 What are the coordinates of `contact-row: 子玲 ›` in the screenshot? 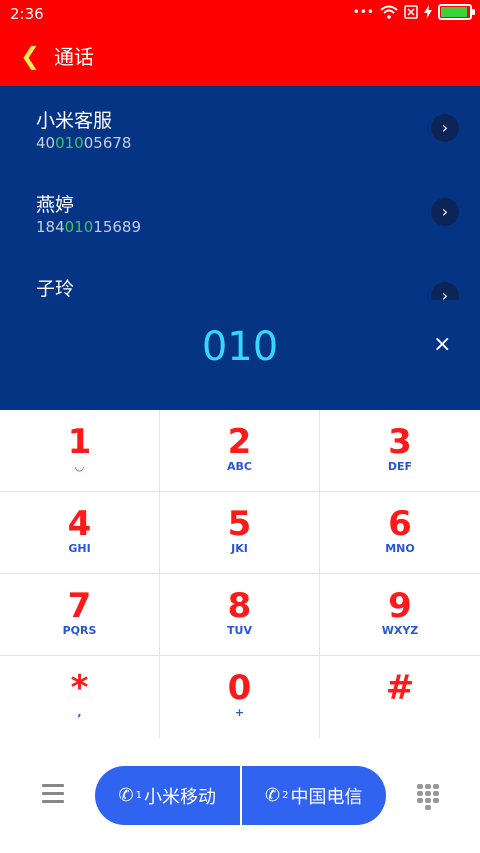 It's located at (240, 277).